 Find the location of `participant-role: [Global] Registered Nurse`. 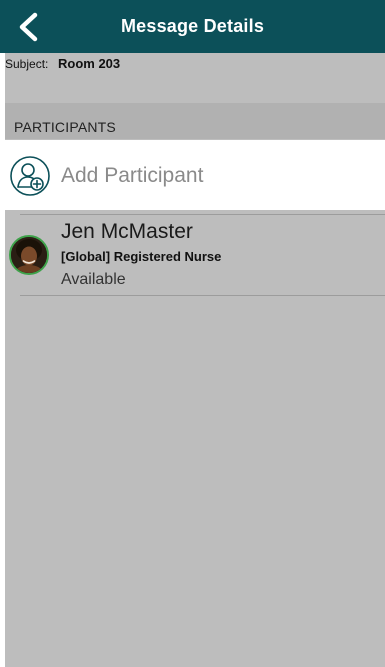

participant-role: [Global] Registered Nurse is located at coordinates (141, 256).